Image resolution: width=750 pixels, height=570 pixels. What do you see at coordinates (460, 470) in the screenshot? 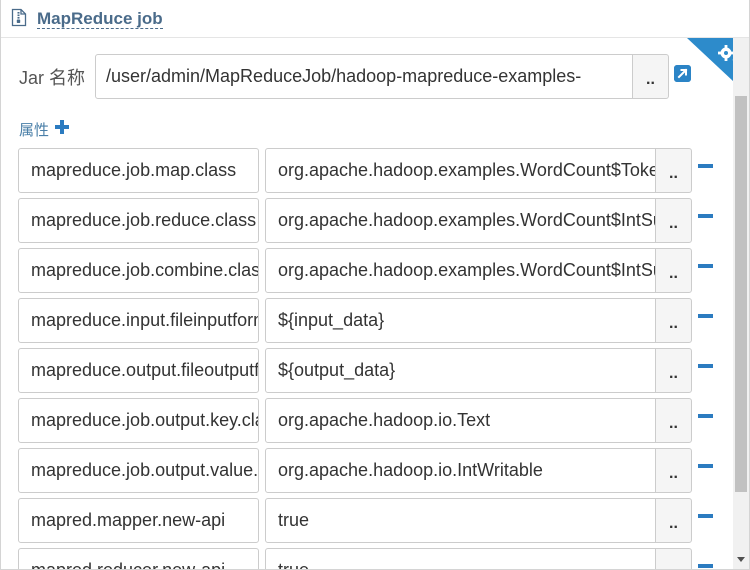
I see `property-value-input: org.apache.hadoop.io.IntWritable` at bounding box center [460, 470].